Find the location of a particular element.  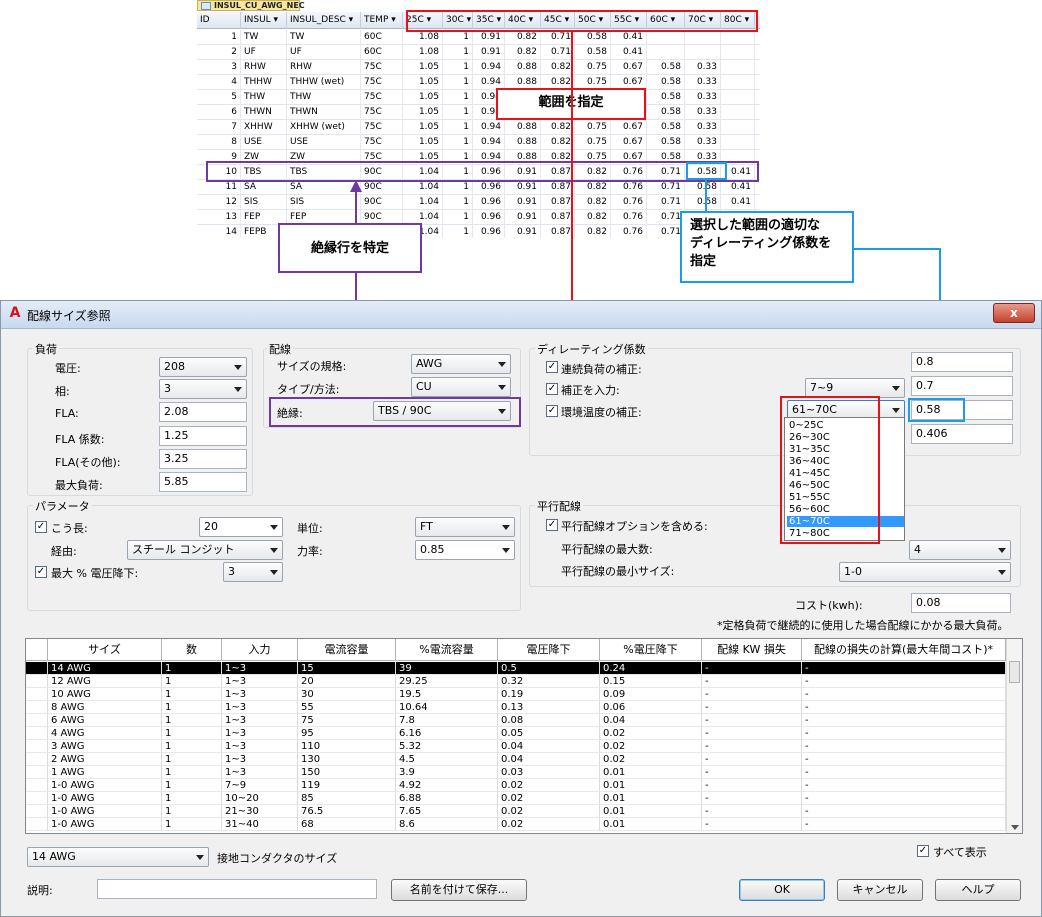

grid-cell: 0.03 is located at coordinates (549, 772).